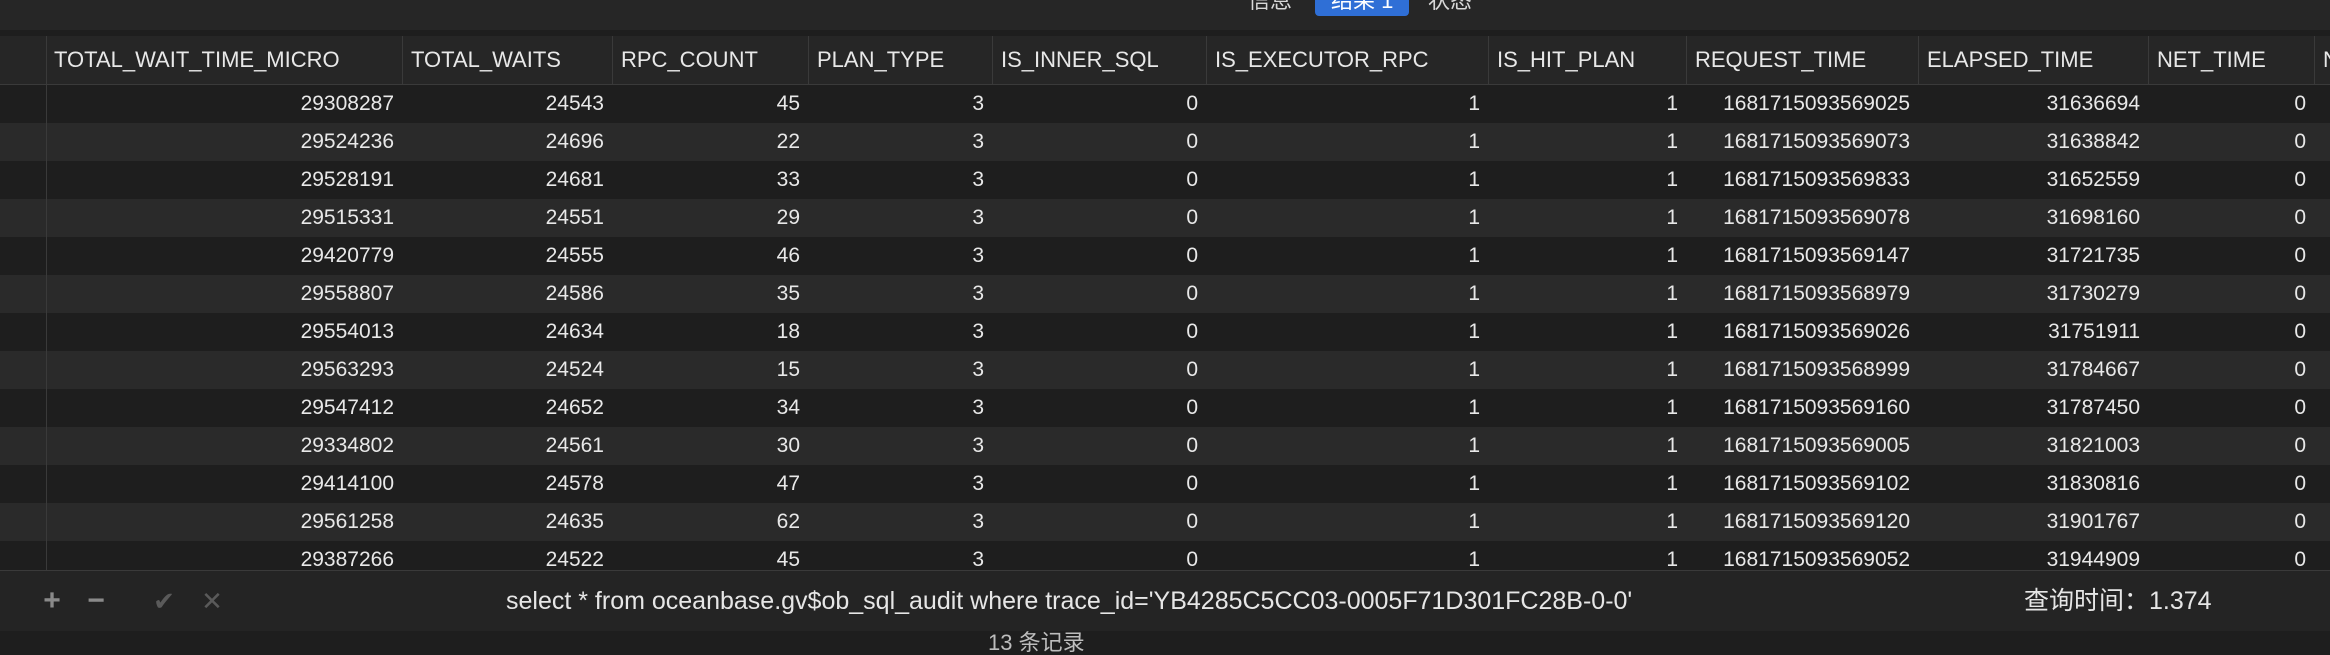  Describe the element at coordinates (710, 370) in the screenshot. I see `table-cell: 15` at that location.